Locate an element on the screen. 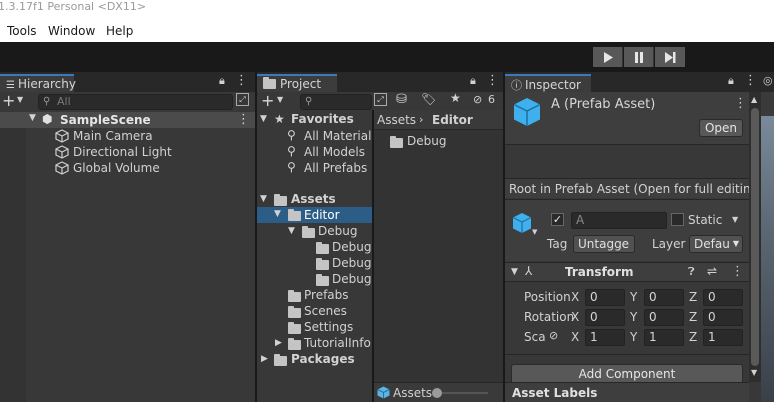 This screenshot has width=774, height=402. scene-visibility-icon: ⤢ is located at coordinates (242, 99).